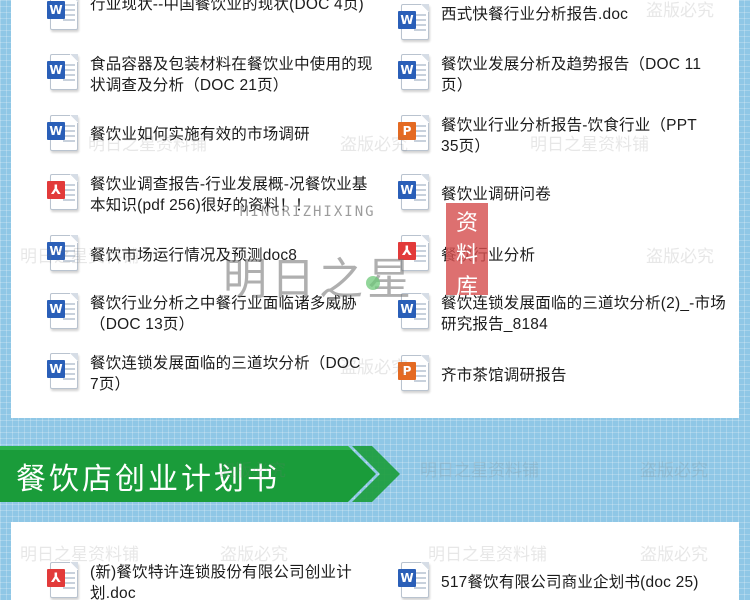 Image resolution: width=750 pixels, height=600 pixels. What do you see at coordinates (504, 375) in the screenshot?
I see `doc-title: 齐市茶馆调研报告` at bounding box center [504, 375].